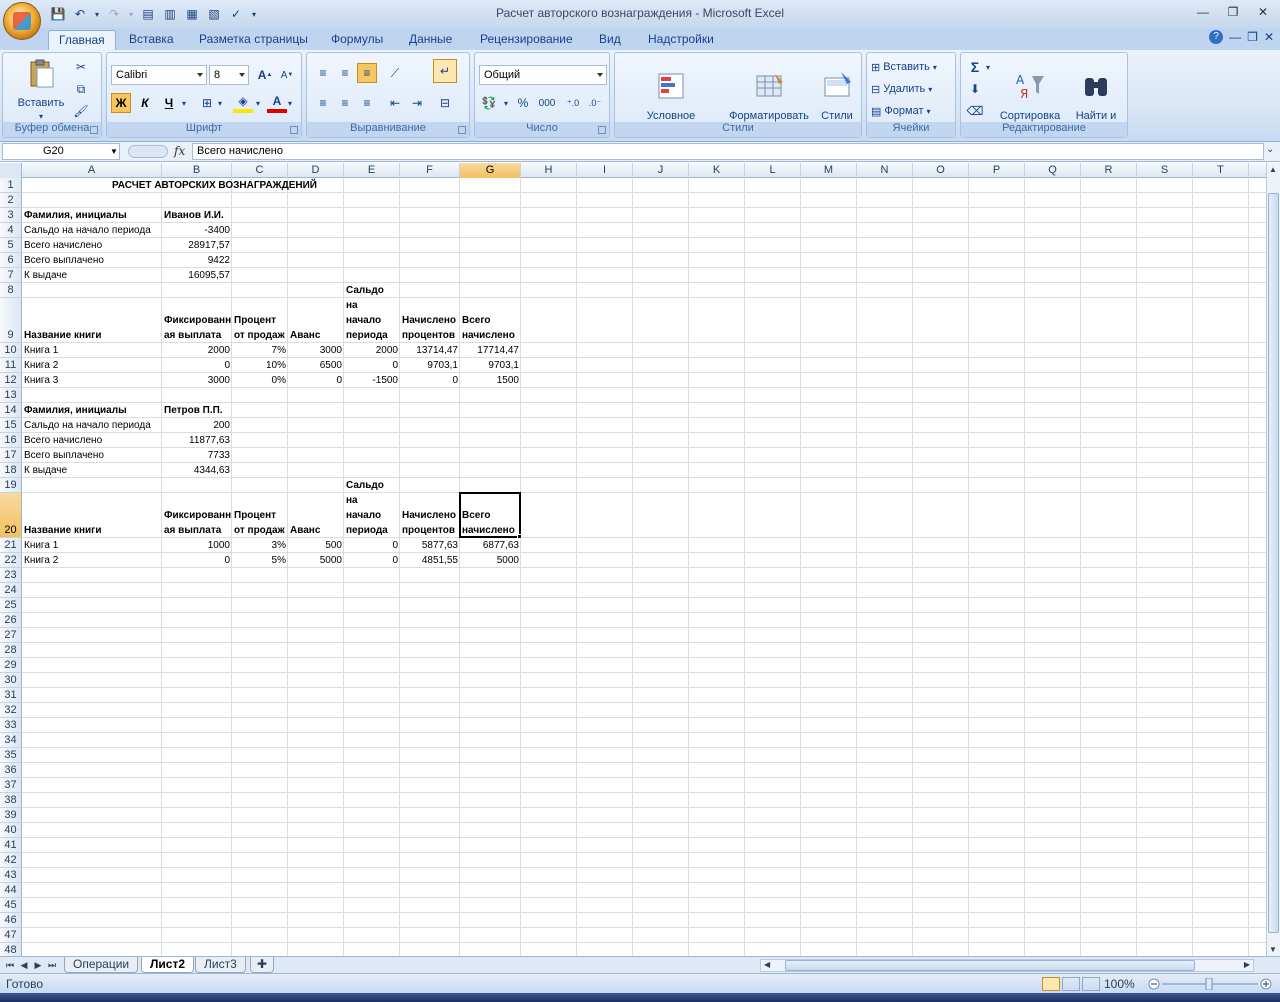  What do you see at coordinates (197, 260) in the screenshot?
I see `summary-value-cell: 9422` at bounding box center [197, 260].